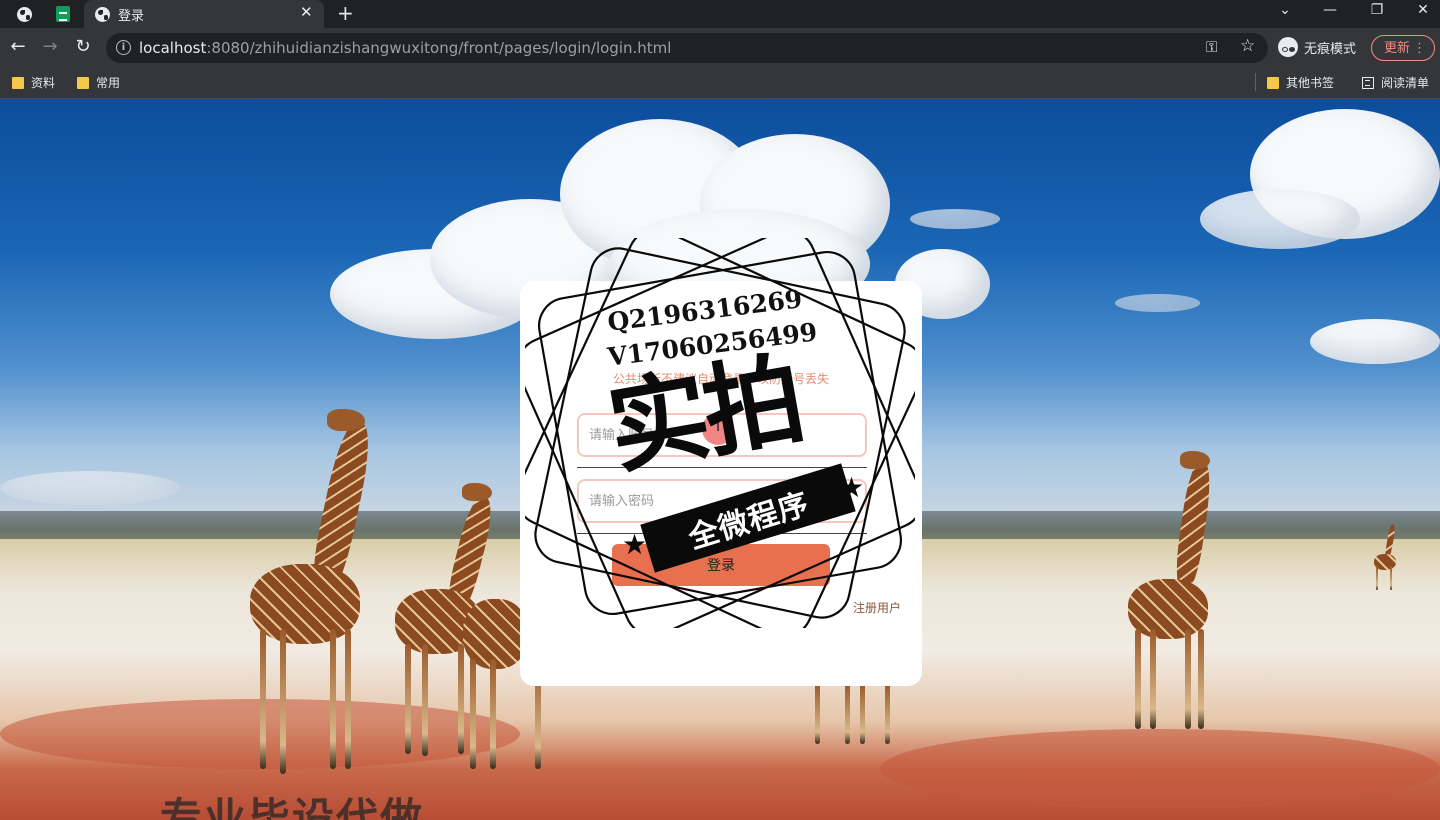  I want to click on minimize-button: —, so click(1330, 10).